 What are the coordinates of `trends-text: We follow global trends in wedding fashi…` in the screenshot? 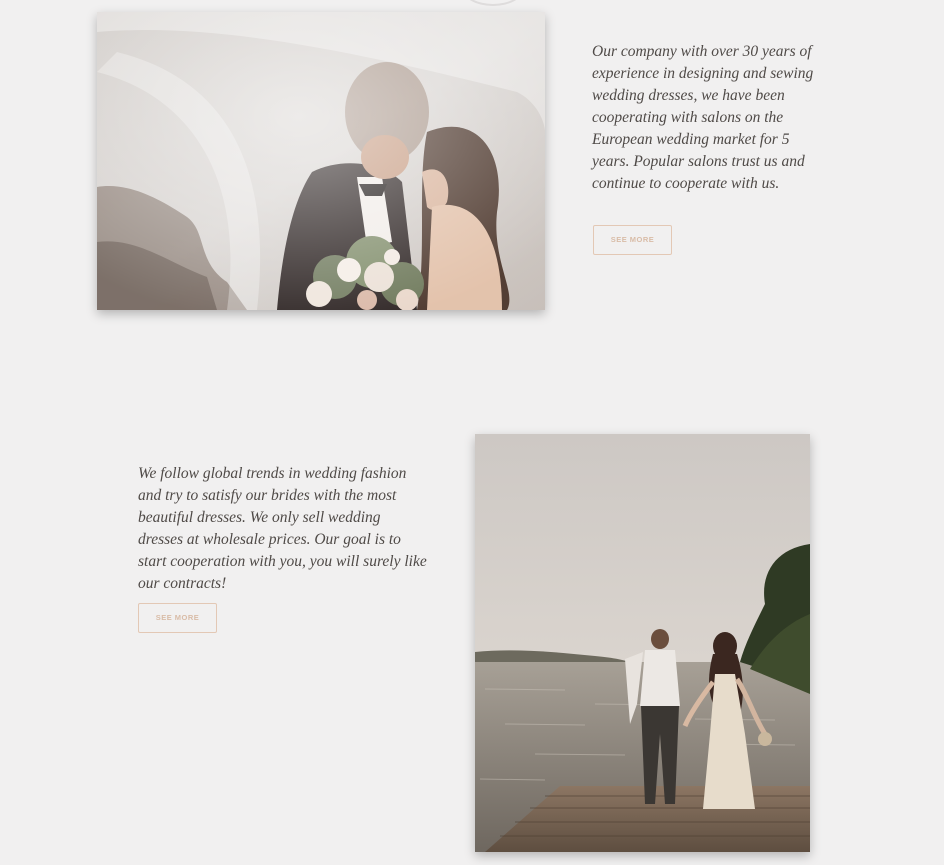 It's located at (282, 528).